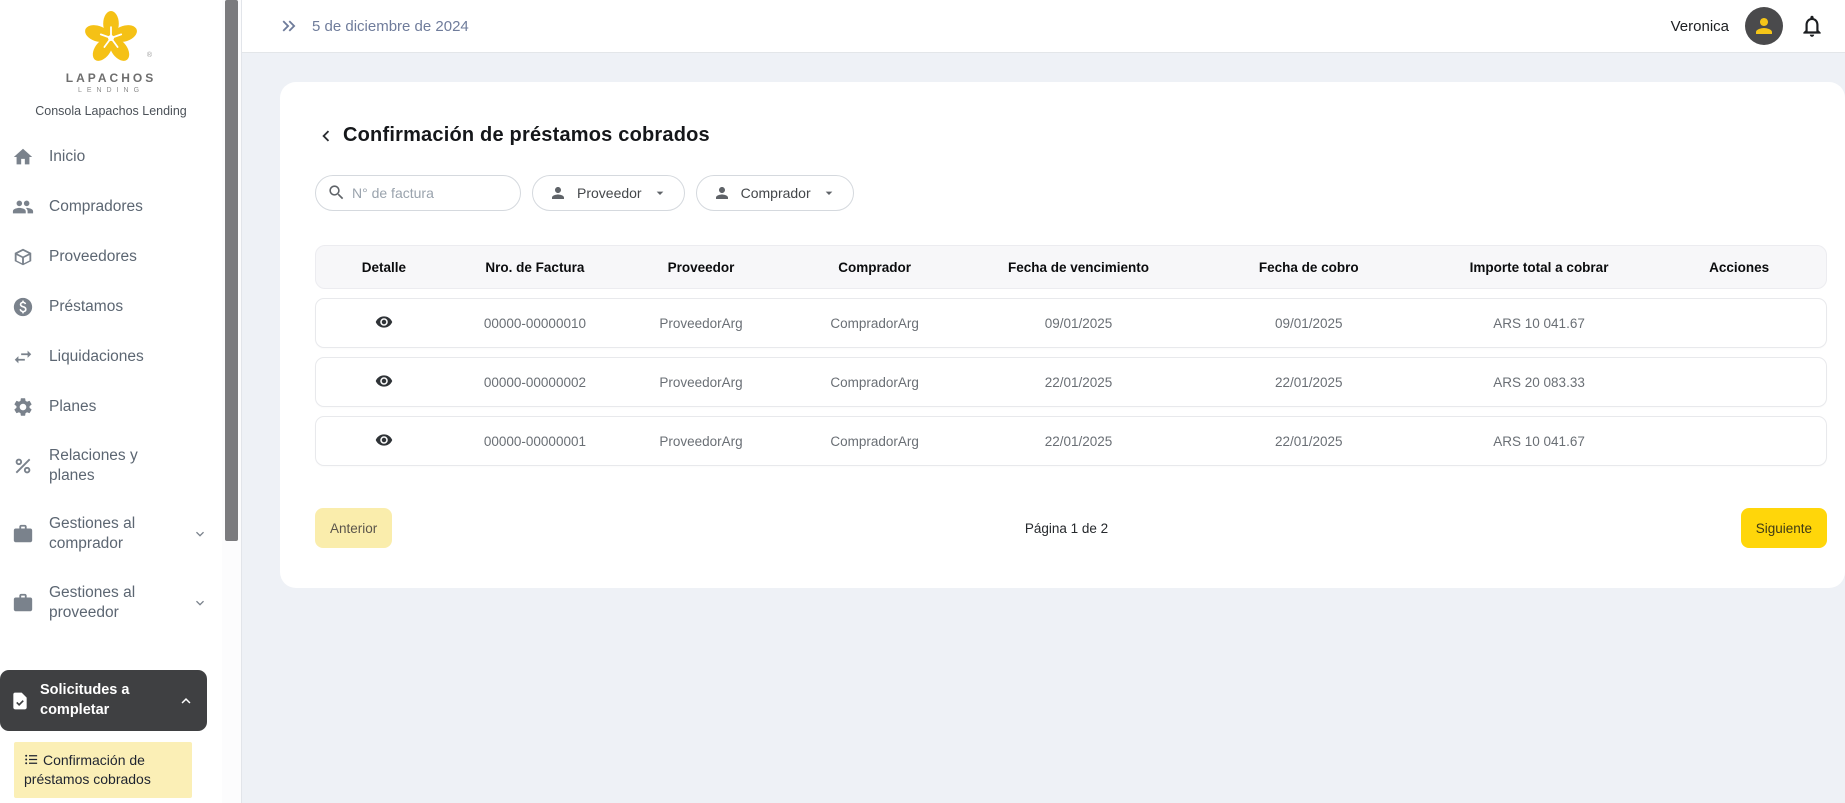  Describe the element at coordinates (23, 307) in the screenshot. I see `coin-dollar-icon` at that location.